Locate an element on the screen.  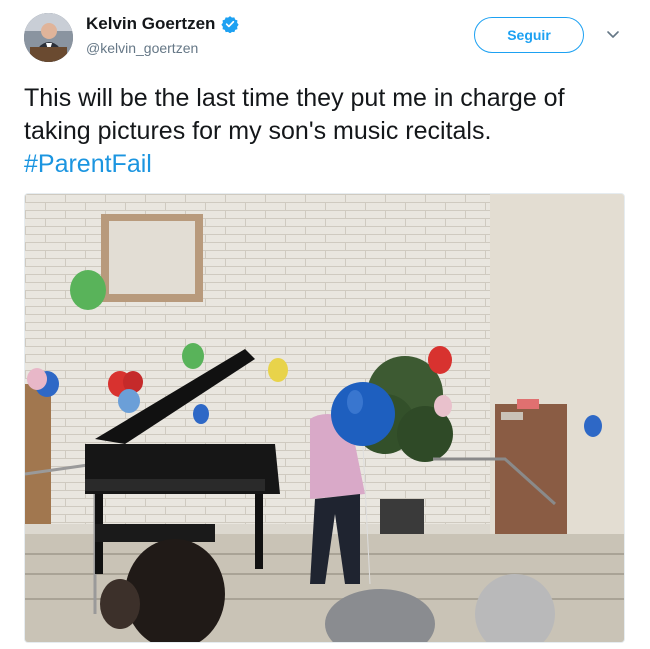
avatar-image is located at coordinates (48, 37).